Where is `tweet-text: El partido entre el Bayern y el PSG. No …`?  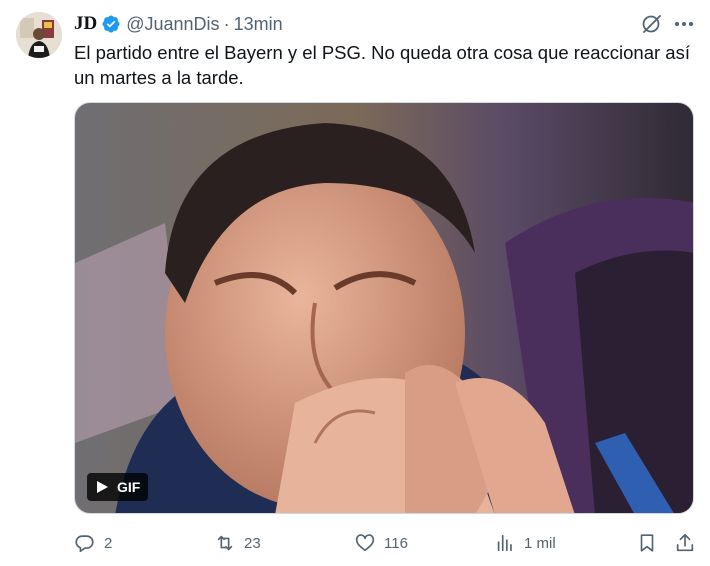
tweet-text: El partido entre el Bayern y el PSG. No … is located at coordinates (382, 65).